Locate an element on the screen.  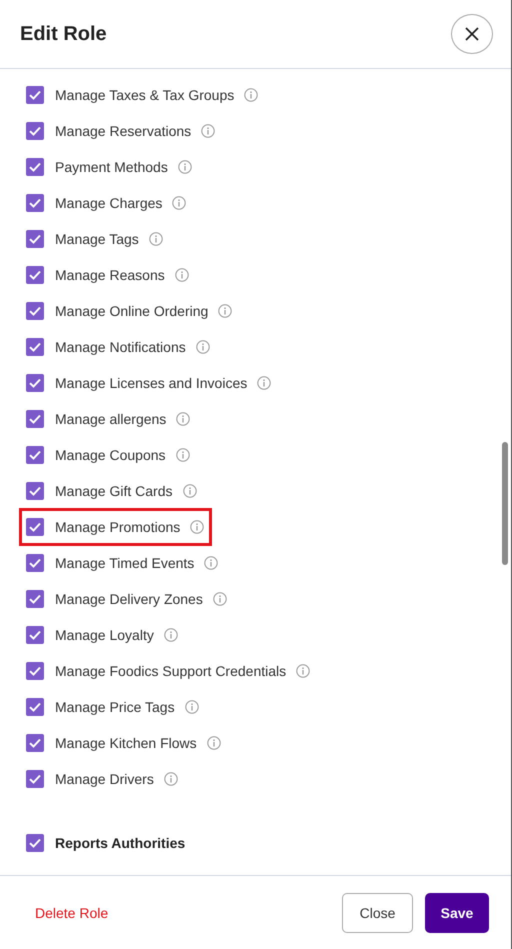
permission-label: Manage Online Ordering is located at coordinates (131, 311).